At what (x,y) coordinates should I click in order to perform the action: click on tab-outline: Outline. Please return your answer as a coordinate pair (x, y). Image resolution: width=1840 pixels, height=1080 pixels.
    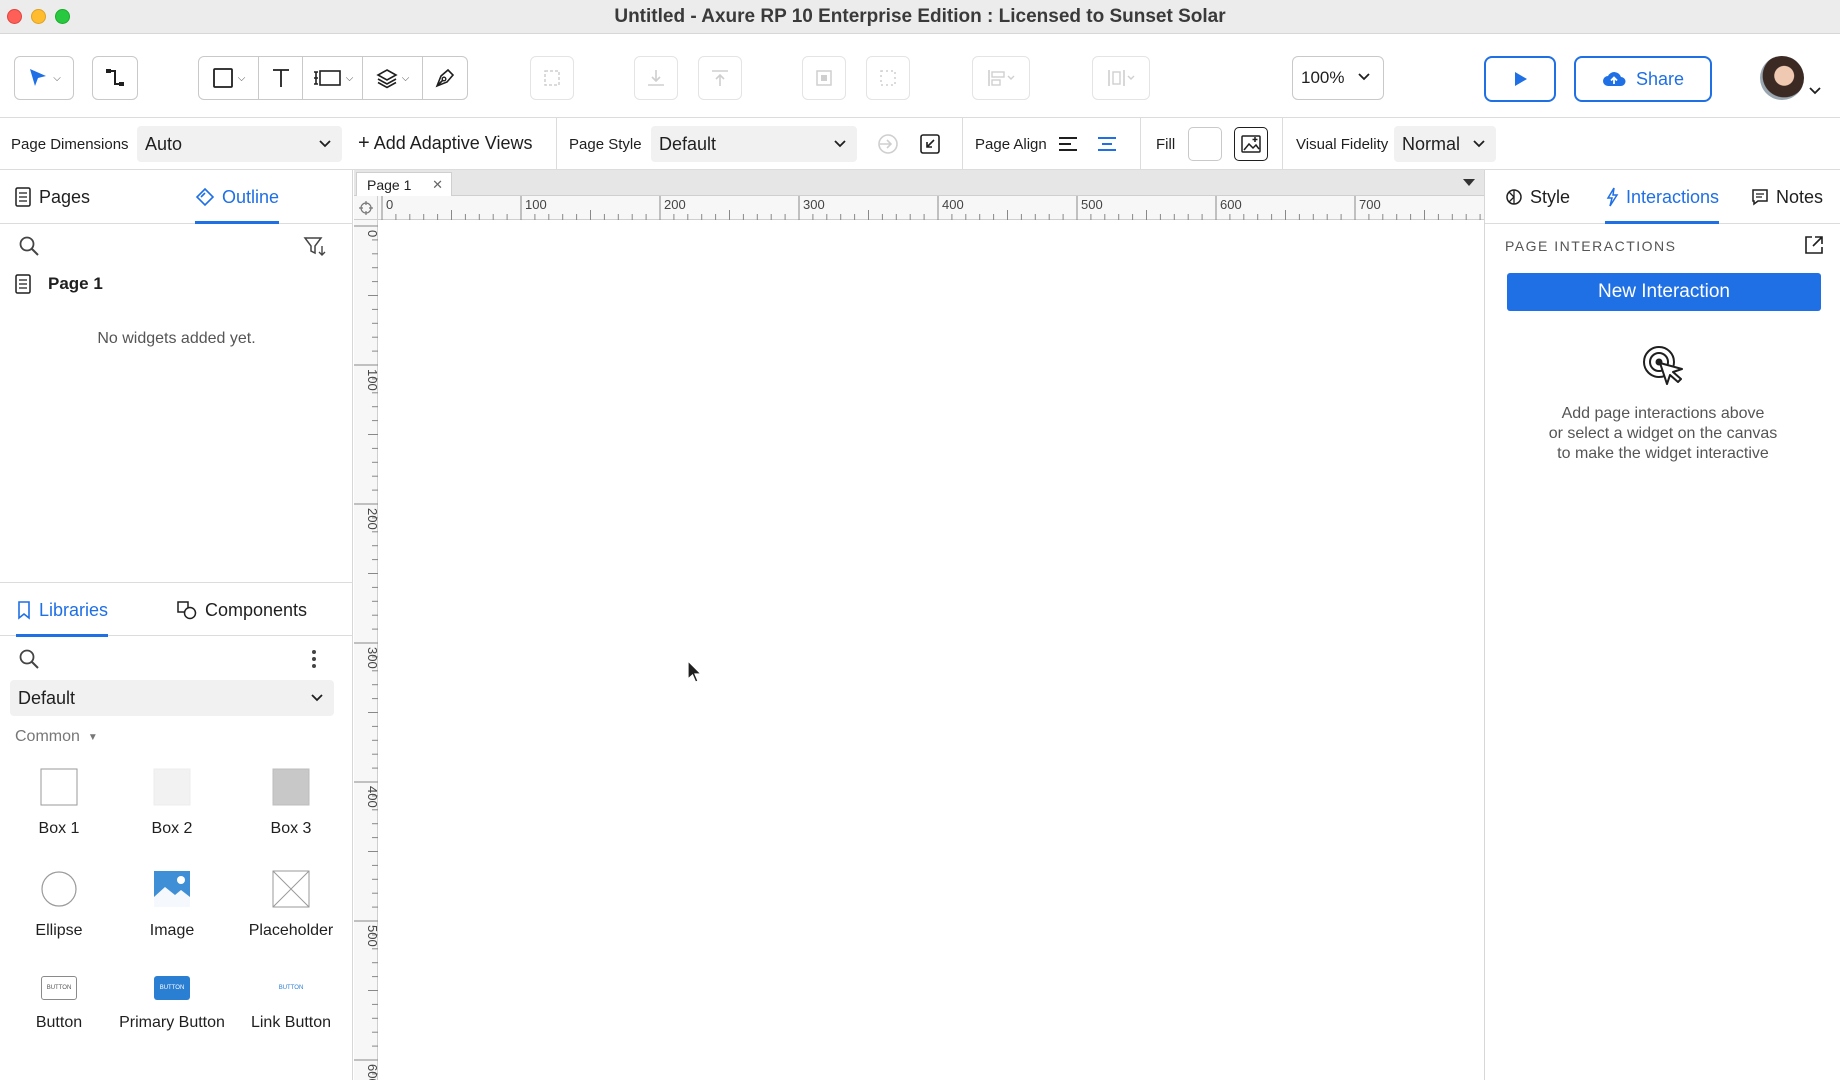
    Looking at the image, I should click on (237, 197).